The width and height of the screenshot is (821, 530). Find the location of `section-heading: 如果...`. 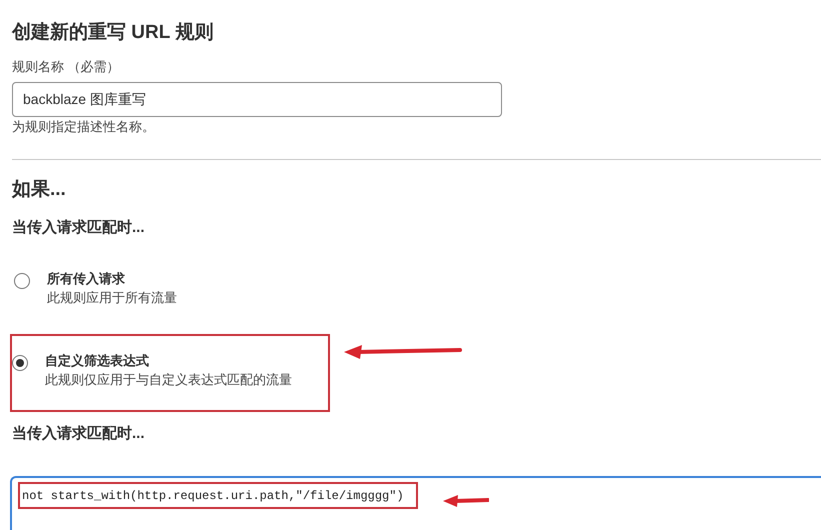

section-heading: 如果... is located at coordinates (39, 190).